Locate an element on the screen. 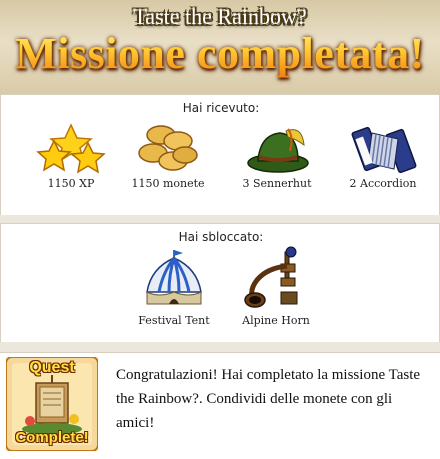 This screenshot has width=440, height=459. reward-accordion-label: 2 Accordion is located at coordinates (383, 183).